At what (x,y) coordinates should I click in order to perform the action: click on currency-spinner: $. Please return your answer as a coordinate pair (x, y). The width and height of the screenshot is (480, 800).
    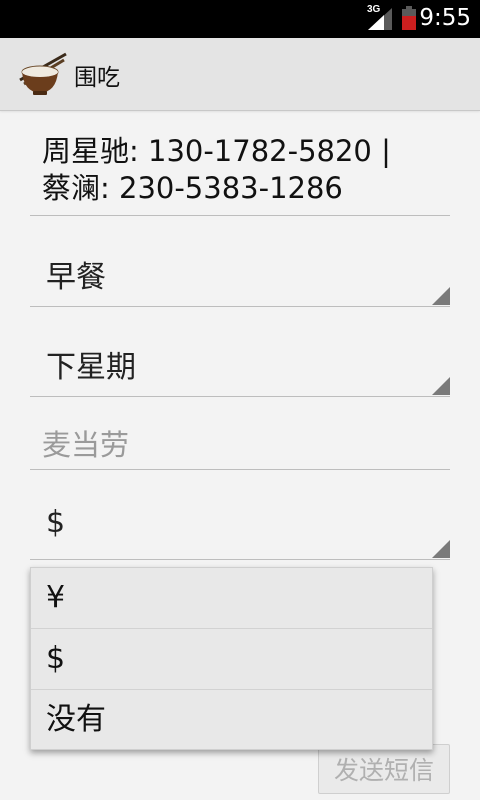
    Looking at the image, I should click on (240, 530).